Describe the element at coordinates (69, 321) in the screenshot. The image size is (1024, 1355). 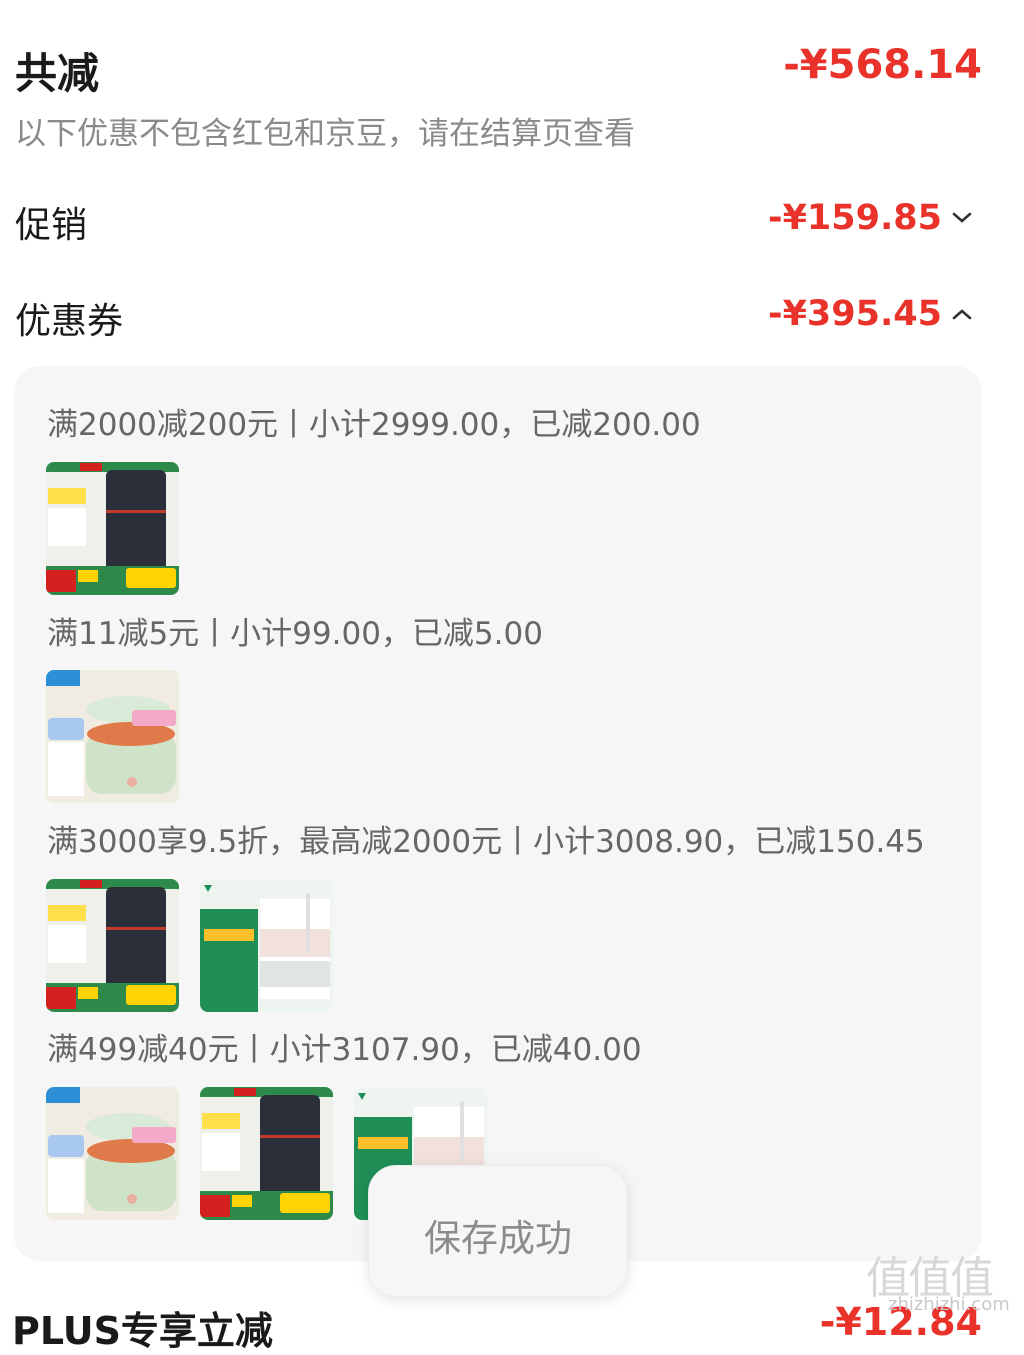
I see `coupon-label: 优惠券` at that location.